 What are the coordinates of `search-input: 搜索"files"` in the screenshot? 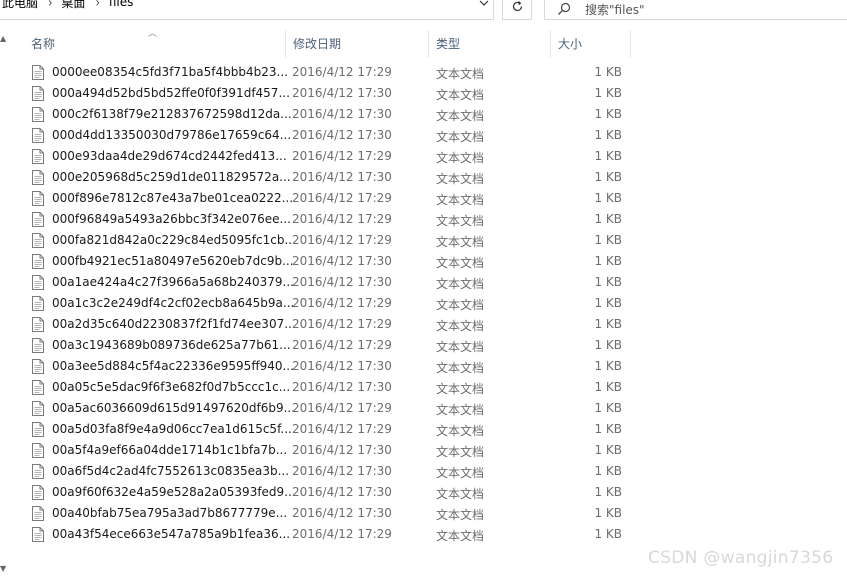 It's located at (615, 9).